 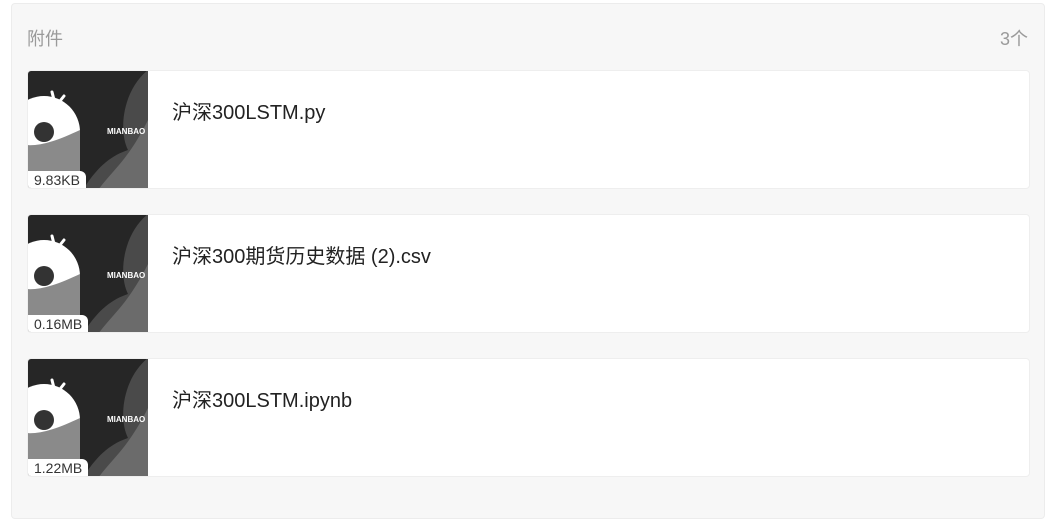 What do you see at coordinates (301, 254) in the screenshot?
I see `file-name: 沪深300期货历史数据 (2).csv` at bounding box center [301, 254].